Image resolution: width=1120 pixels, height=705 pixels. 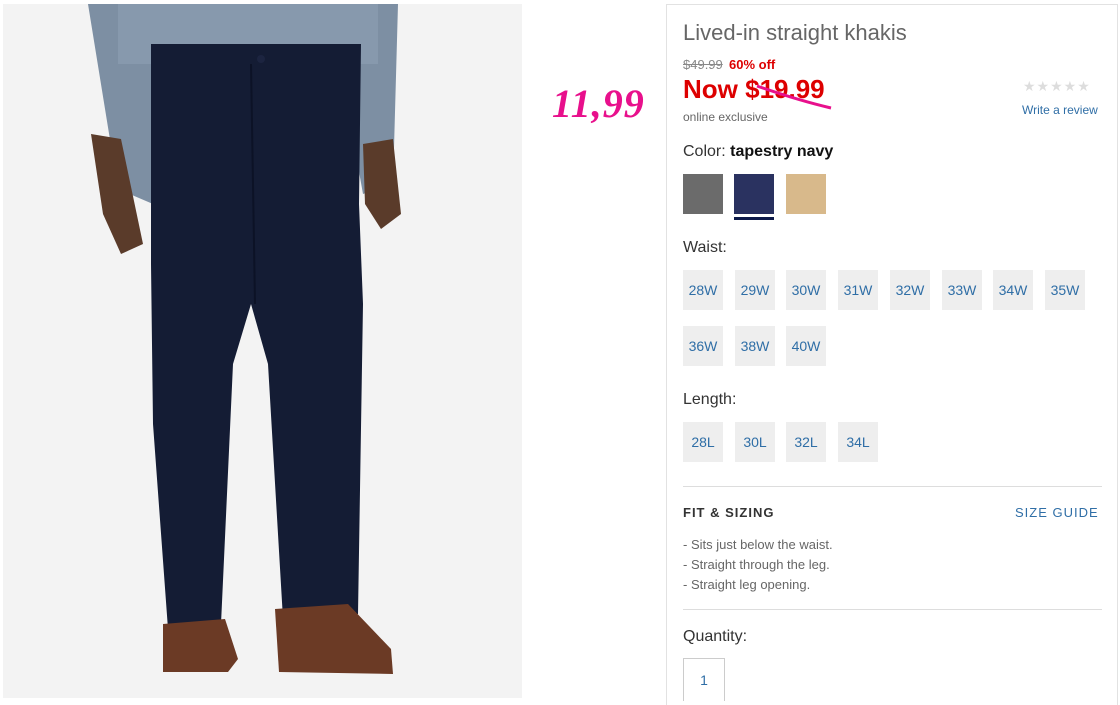 I want to click on quantity-field: 1, so click(x=704, y=679).